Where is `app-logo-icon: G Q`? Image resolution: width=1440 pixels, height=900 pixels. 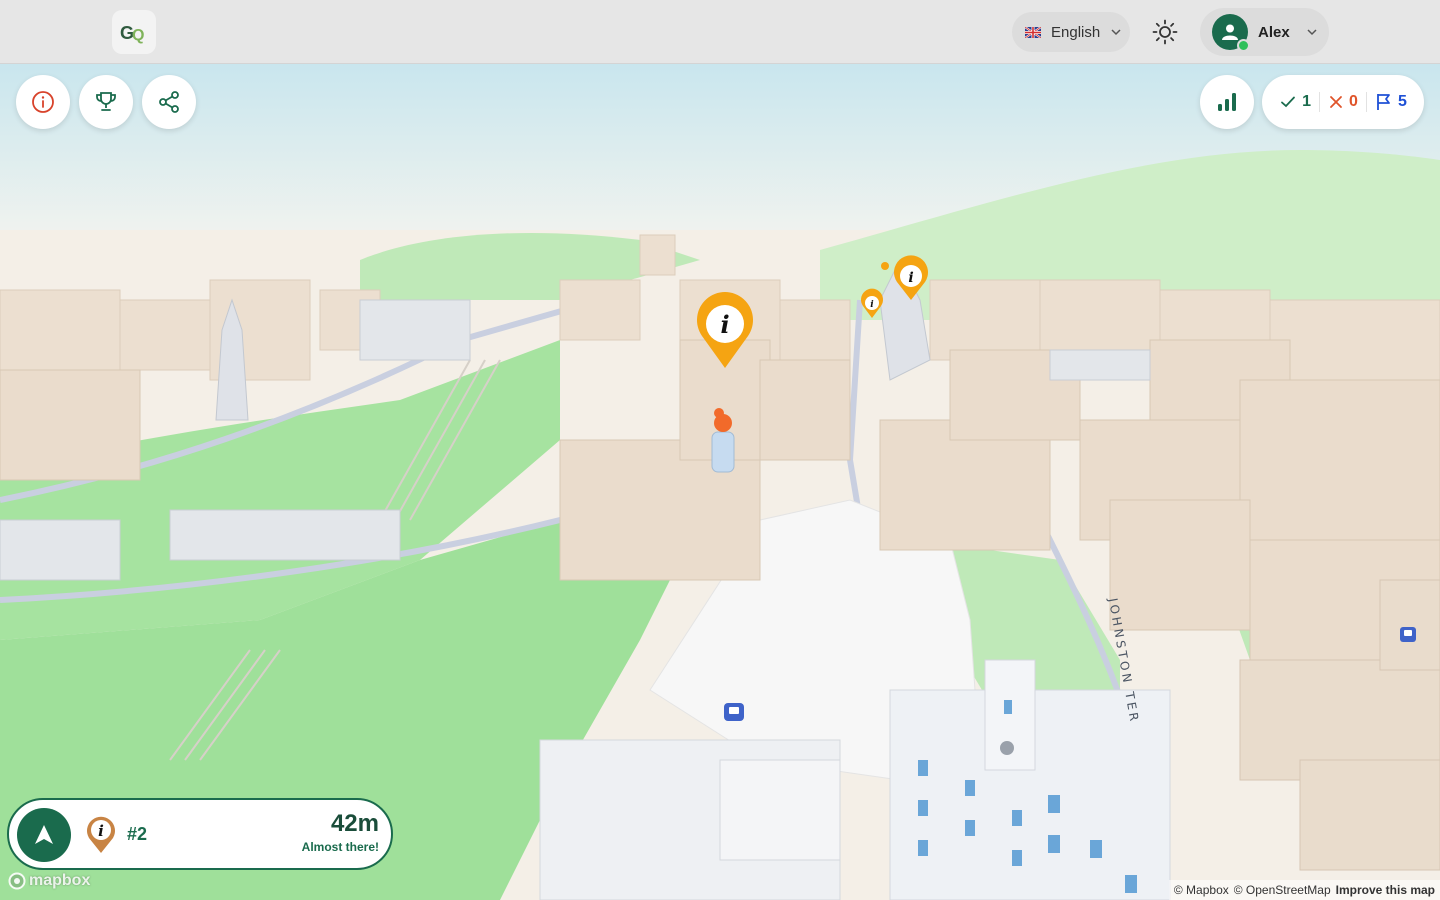
app-logo-icon: G Q is located at coordinates (132, 33).